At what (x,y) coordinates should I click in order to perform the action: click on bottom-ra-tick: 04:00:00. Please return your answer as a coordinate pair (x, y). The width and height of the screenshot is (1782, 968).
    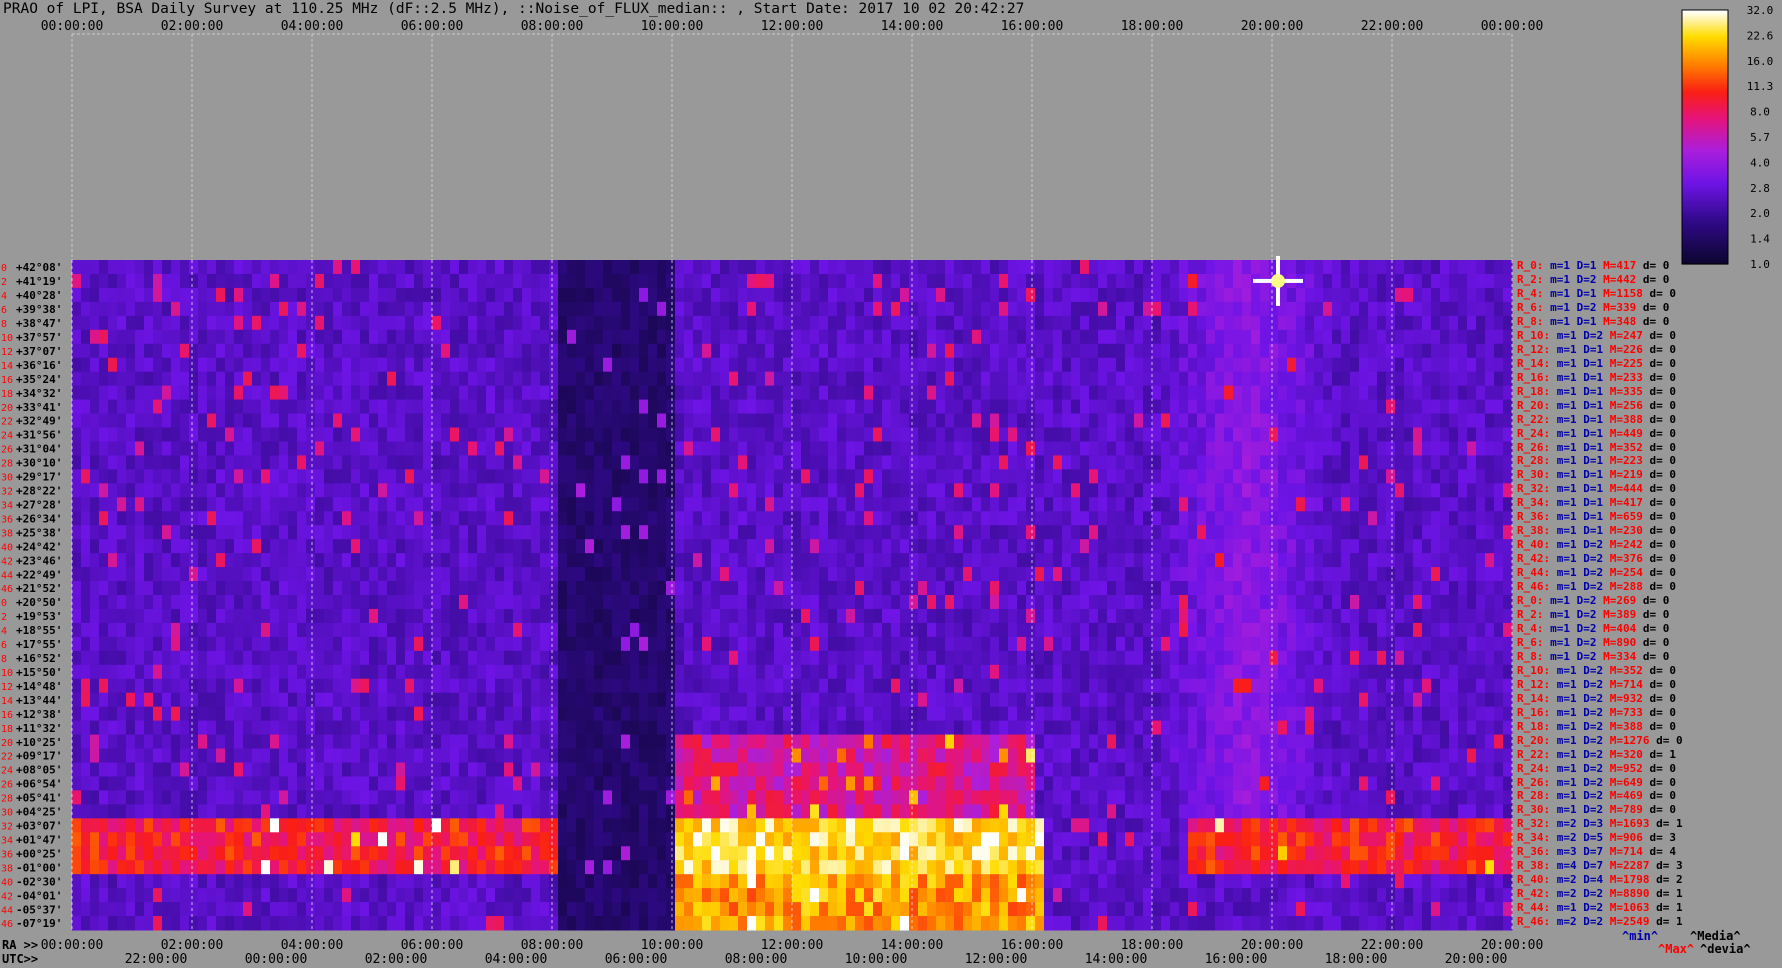
    Looking at the image, I should click on (312, 945).